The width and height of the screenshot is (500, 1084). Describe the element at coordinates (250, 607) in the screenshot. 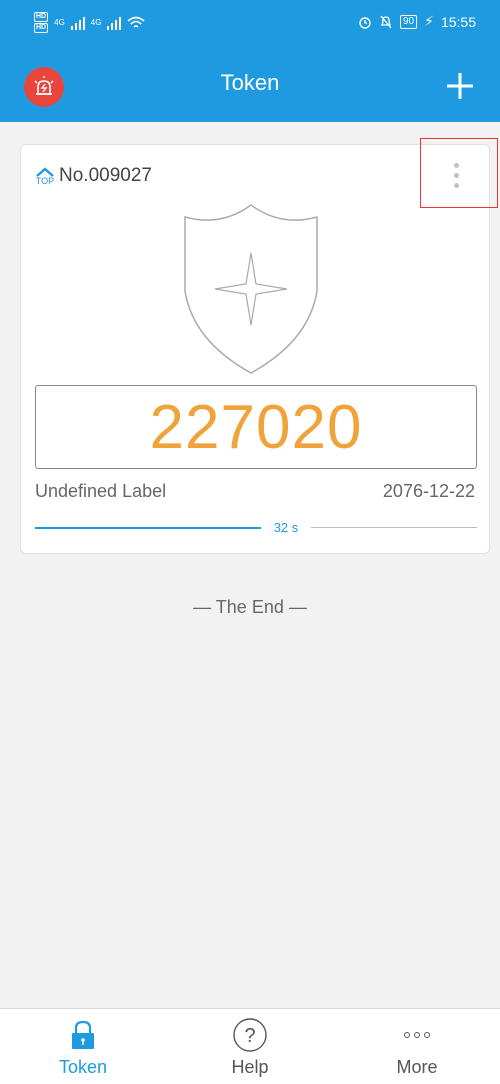

I see `list-end-text: — The End —` at that location.